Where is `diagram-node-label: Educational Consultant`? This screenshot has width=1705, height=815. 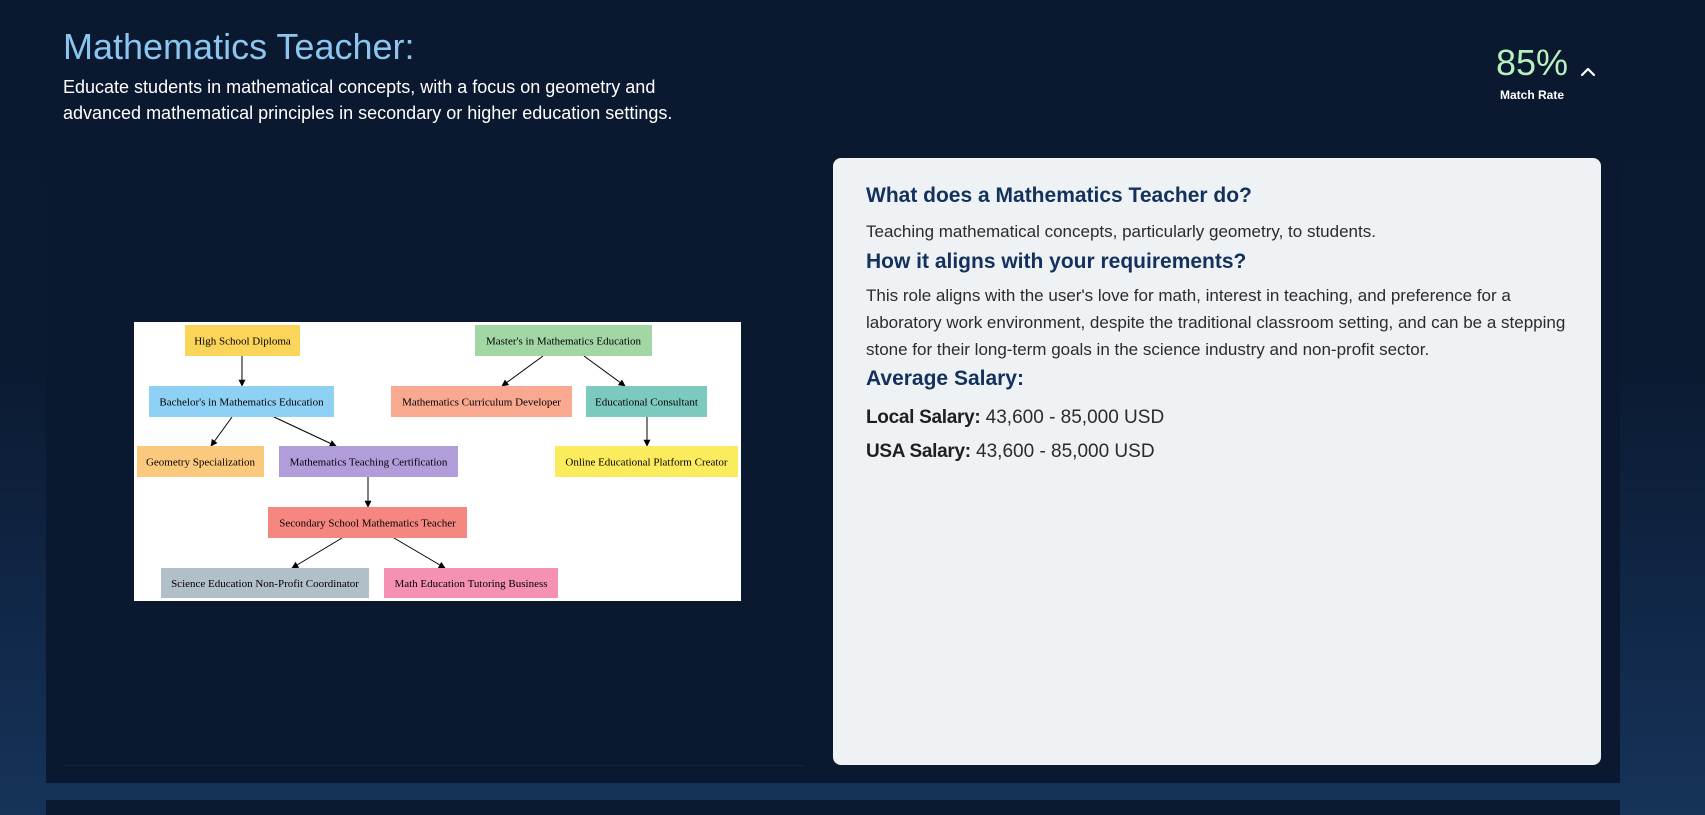
diagram-node-label: Educational Consultant is located at coordinates (646, 403).